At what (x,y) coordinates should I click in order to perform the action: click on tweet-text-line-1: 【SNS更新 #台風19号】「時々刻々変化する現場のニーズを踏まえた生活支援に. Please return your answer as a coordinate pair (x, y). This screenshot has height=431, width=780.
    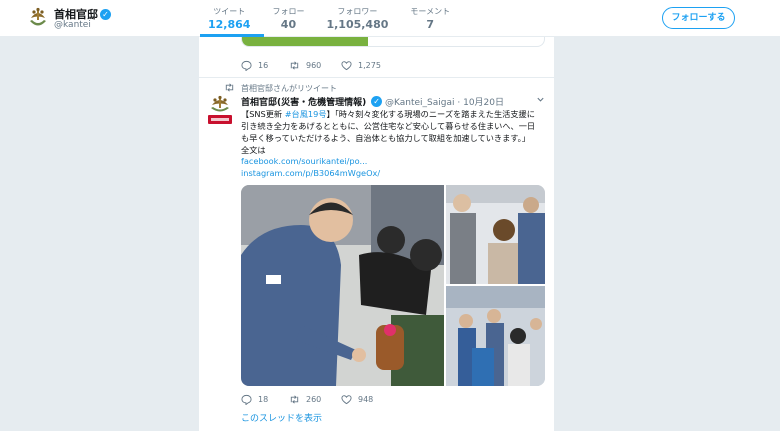
    Looking at the image, I should click on (395, 114).